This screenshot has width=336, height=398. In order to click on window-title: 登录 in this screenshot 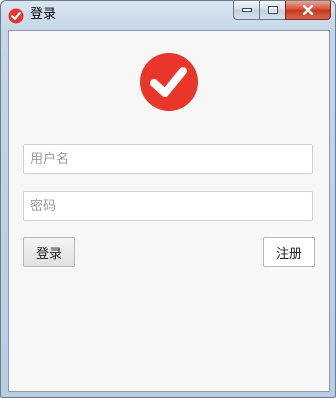, I will do `click(43, 14)`.